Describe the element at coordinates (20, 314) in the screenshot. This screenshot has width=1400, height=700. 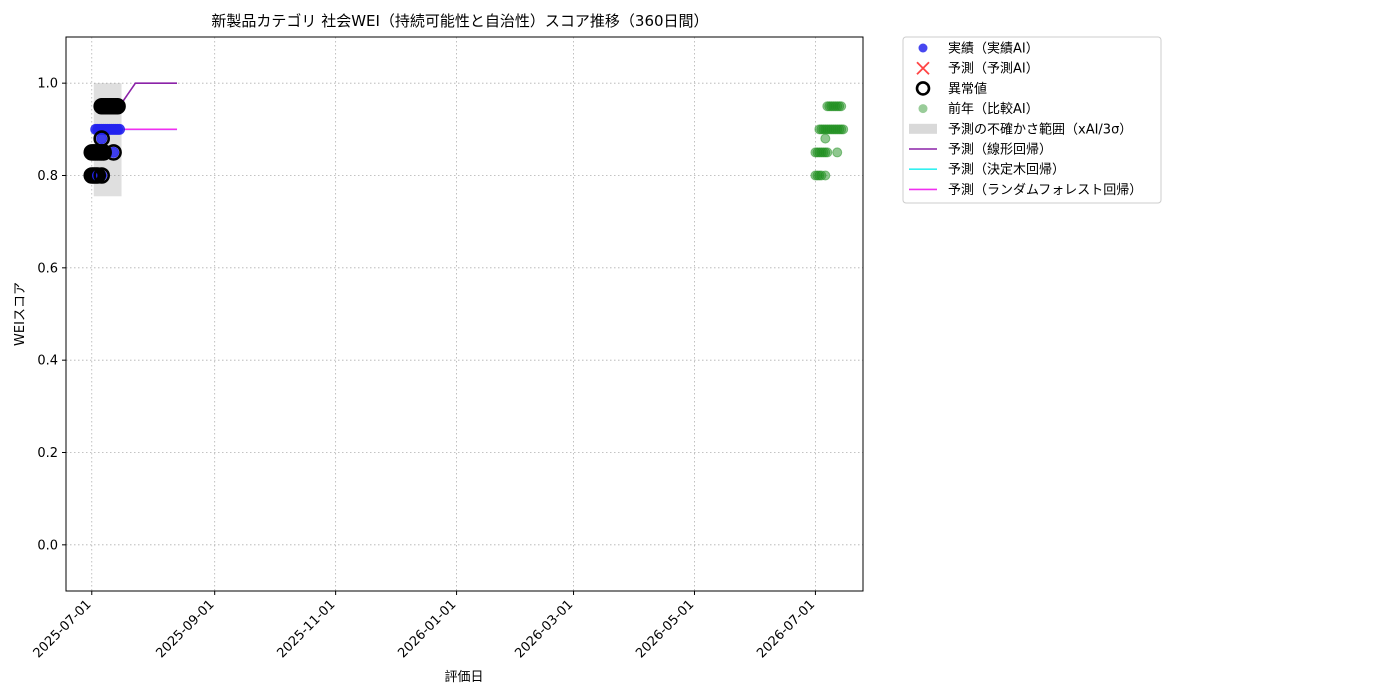
I see `y-axis-label: WEIスコア` at that location.